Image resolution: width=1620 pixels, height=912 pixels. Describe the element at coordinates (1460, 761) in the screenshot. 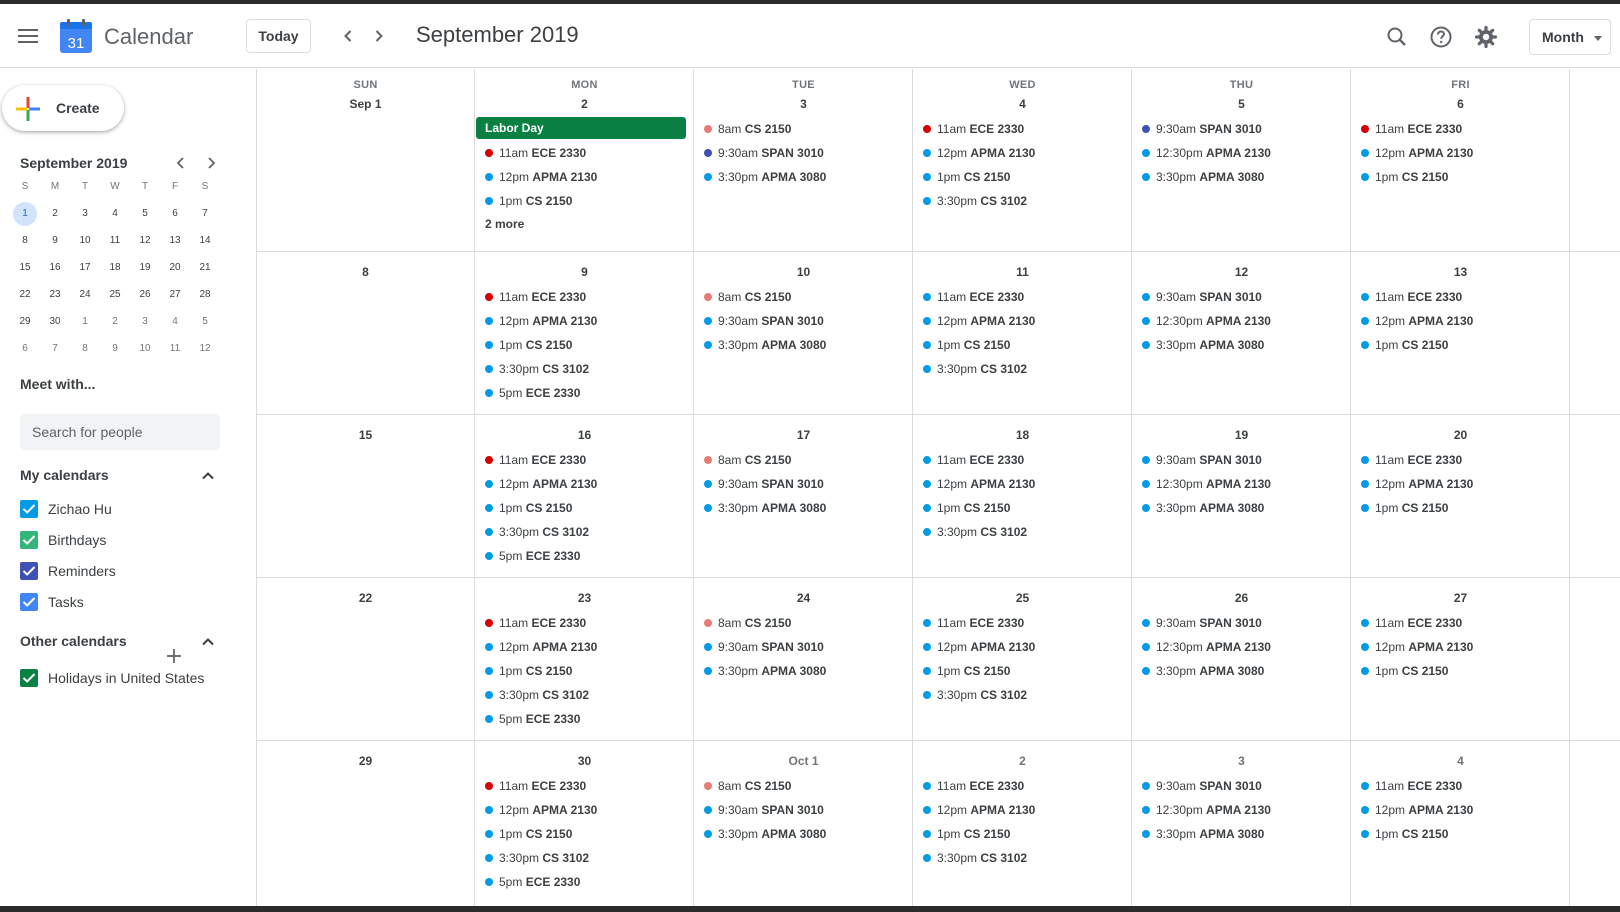

I see `day-number: 4` at that location.